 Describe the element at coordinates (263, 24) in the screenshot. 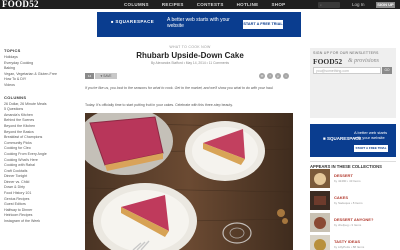

I see `ad-cta-button: START A FREE TRIAL` at that location.